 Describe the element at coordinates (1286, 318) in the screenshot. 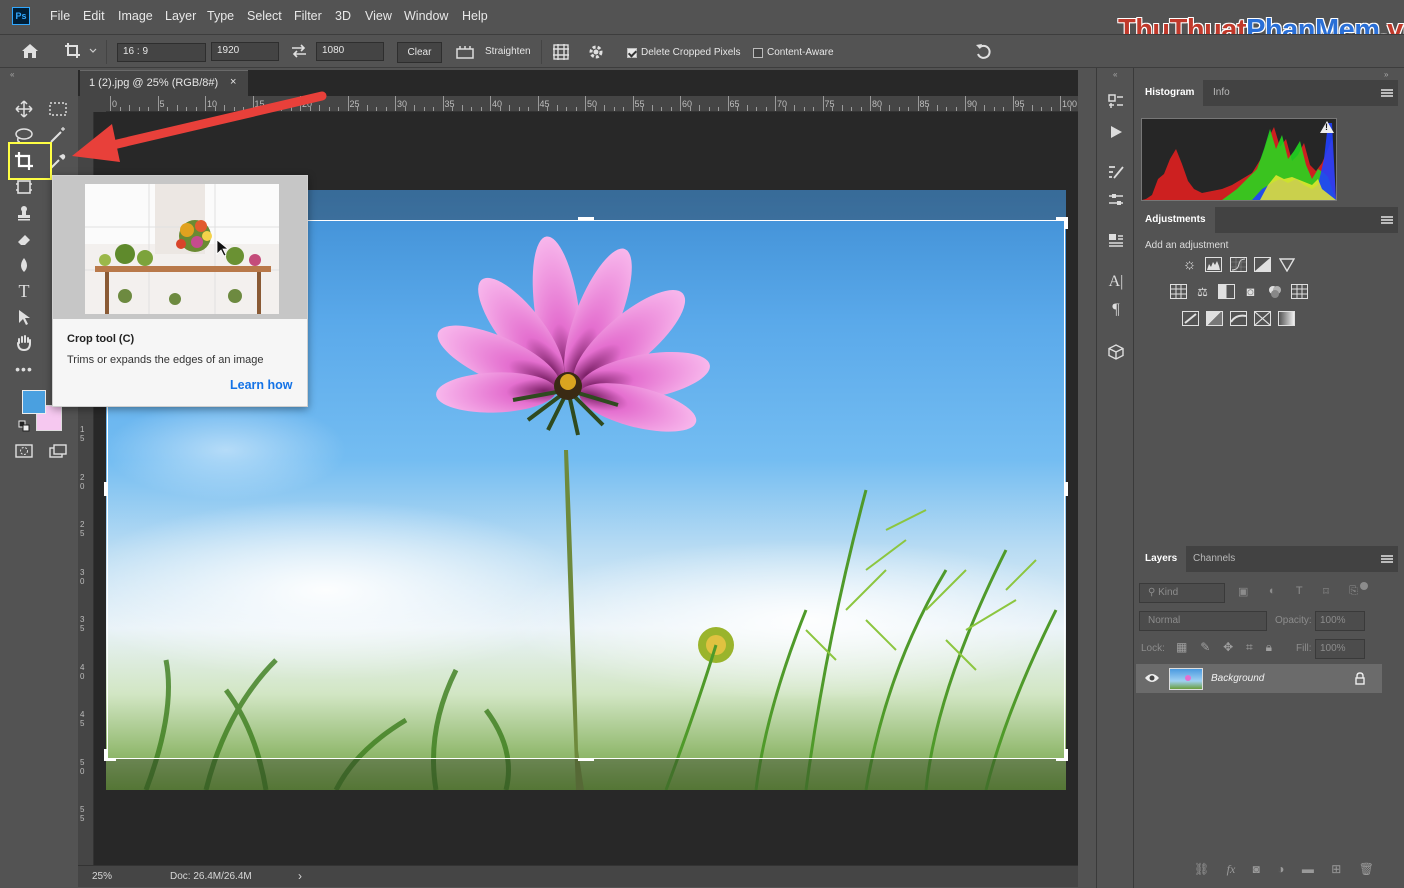

I see `gradient-map-icon` at that location.